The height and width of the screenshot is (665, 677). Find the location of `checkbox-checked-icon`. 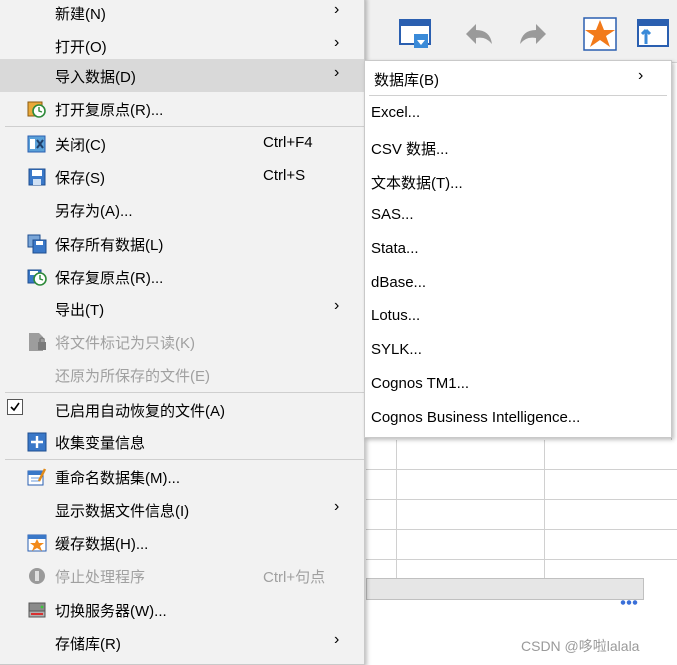

checkbox-checked-icon is located at coordinates (15, 407).